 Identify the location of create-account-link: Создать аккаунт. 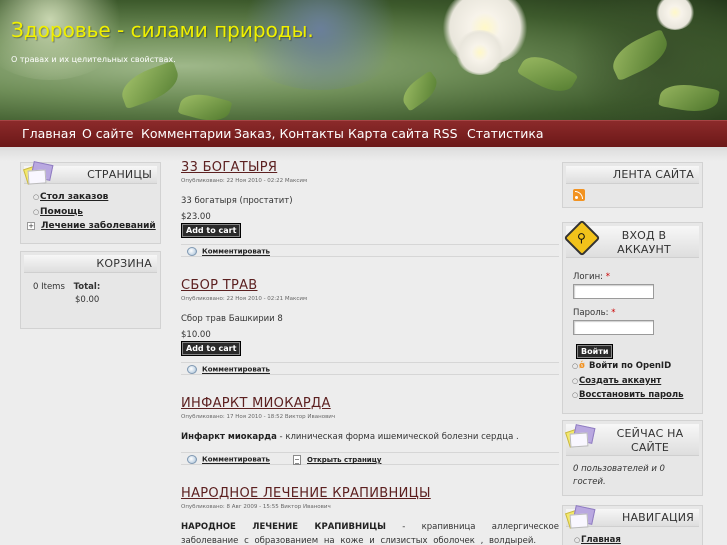
(620, 381).